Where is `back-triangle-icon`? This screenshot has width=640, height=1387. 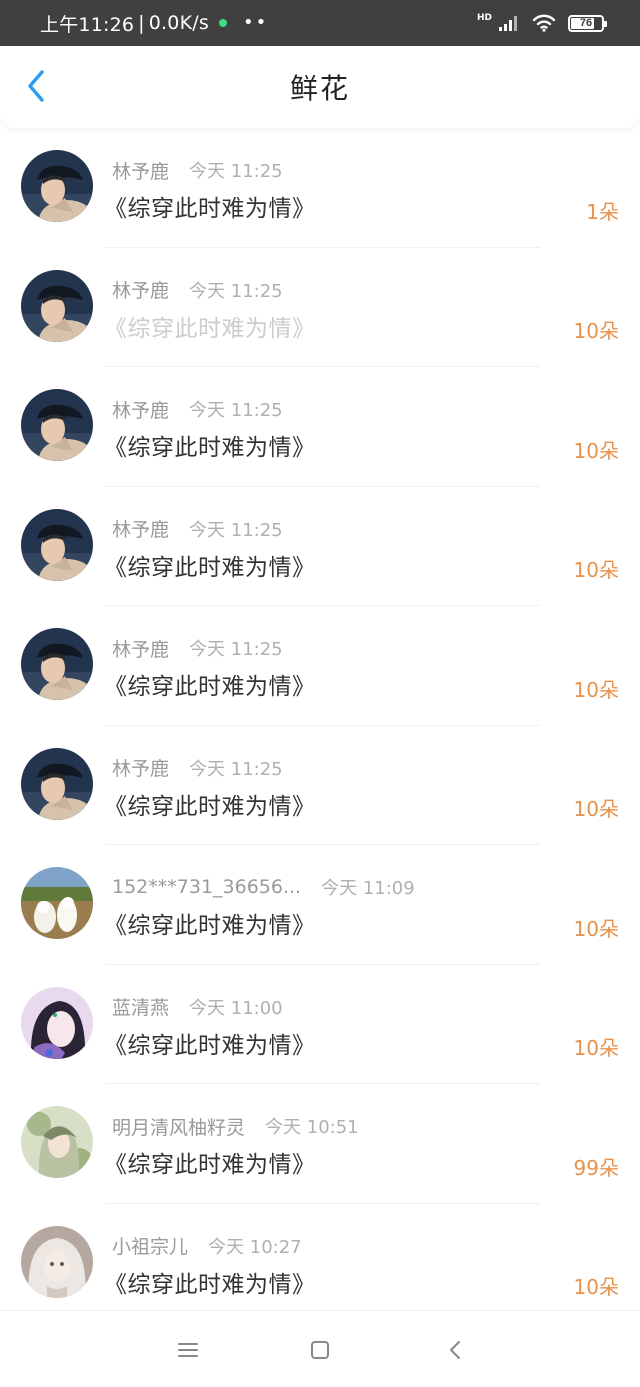 back-triangle-icon is located at coordinates (455, 1350).